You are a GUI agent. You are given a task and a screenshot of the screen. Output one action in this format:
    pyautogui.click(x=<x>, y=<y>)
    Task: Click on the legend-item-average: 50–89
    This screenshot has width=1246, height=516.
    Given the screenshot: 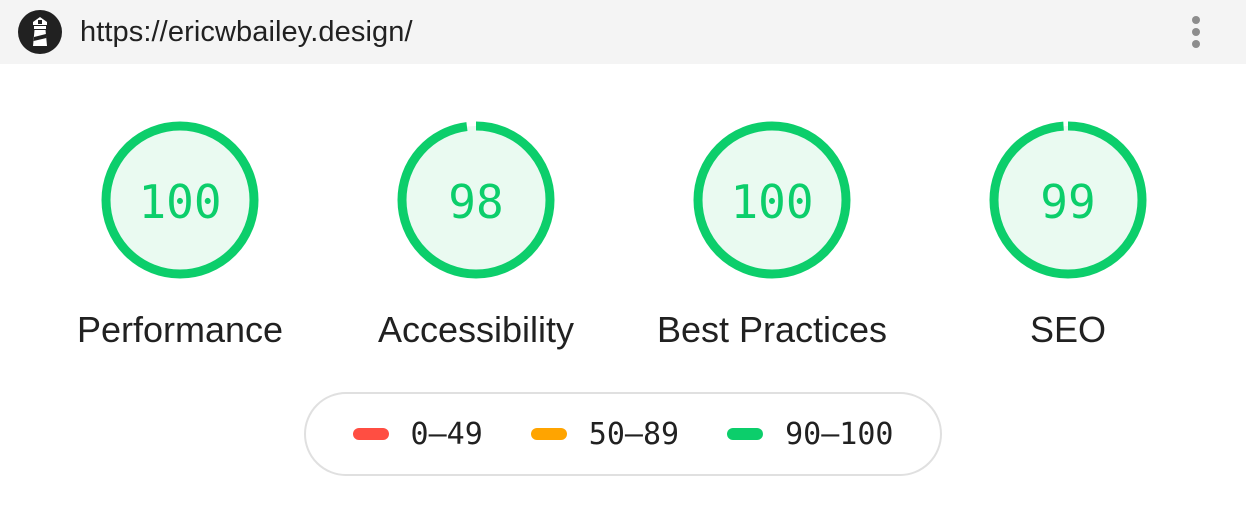 What is the action you would take?
    pyautogui.click(x=605, y=434)
    